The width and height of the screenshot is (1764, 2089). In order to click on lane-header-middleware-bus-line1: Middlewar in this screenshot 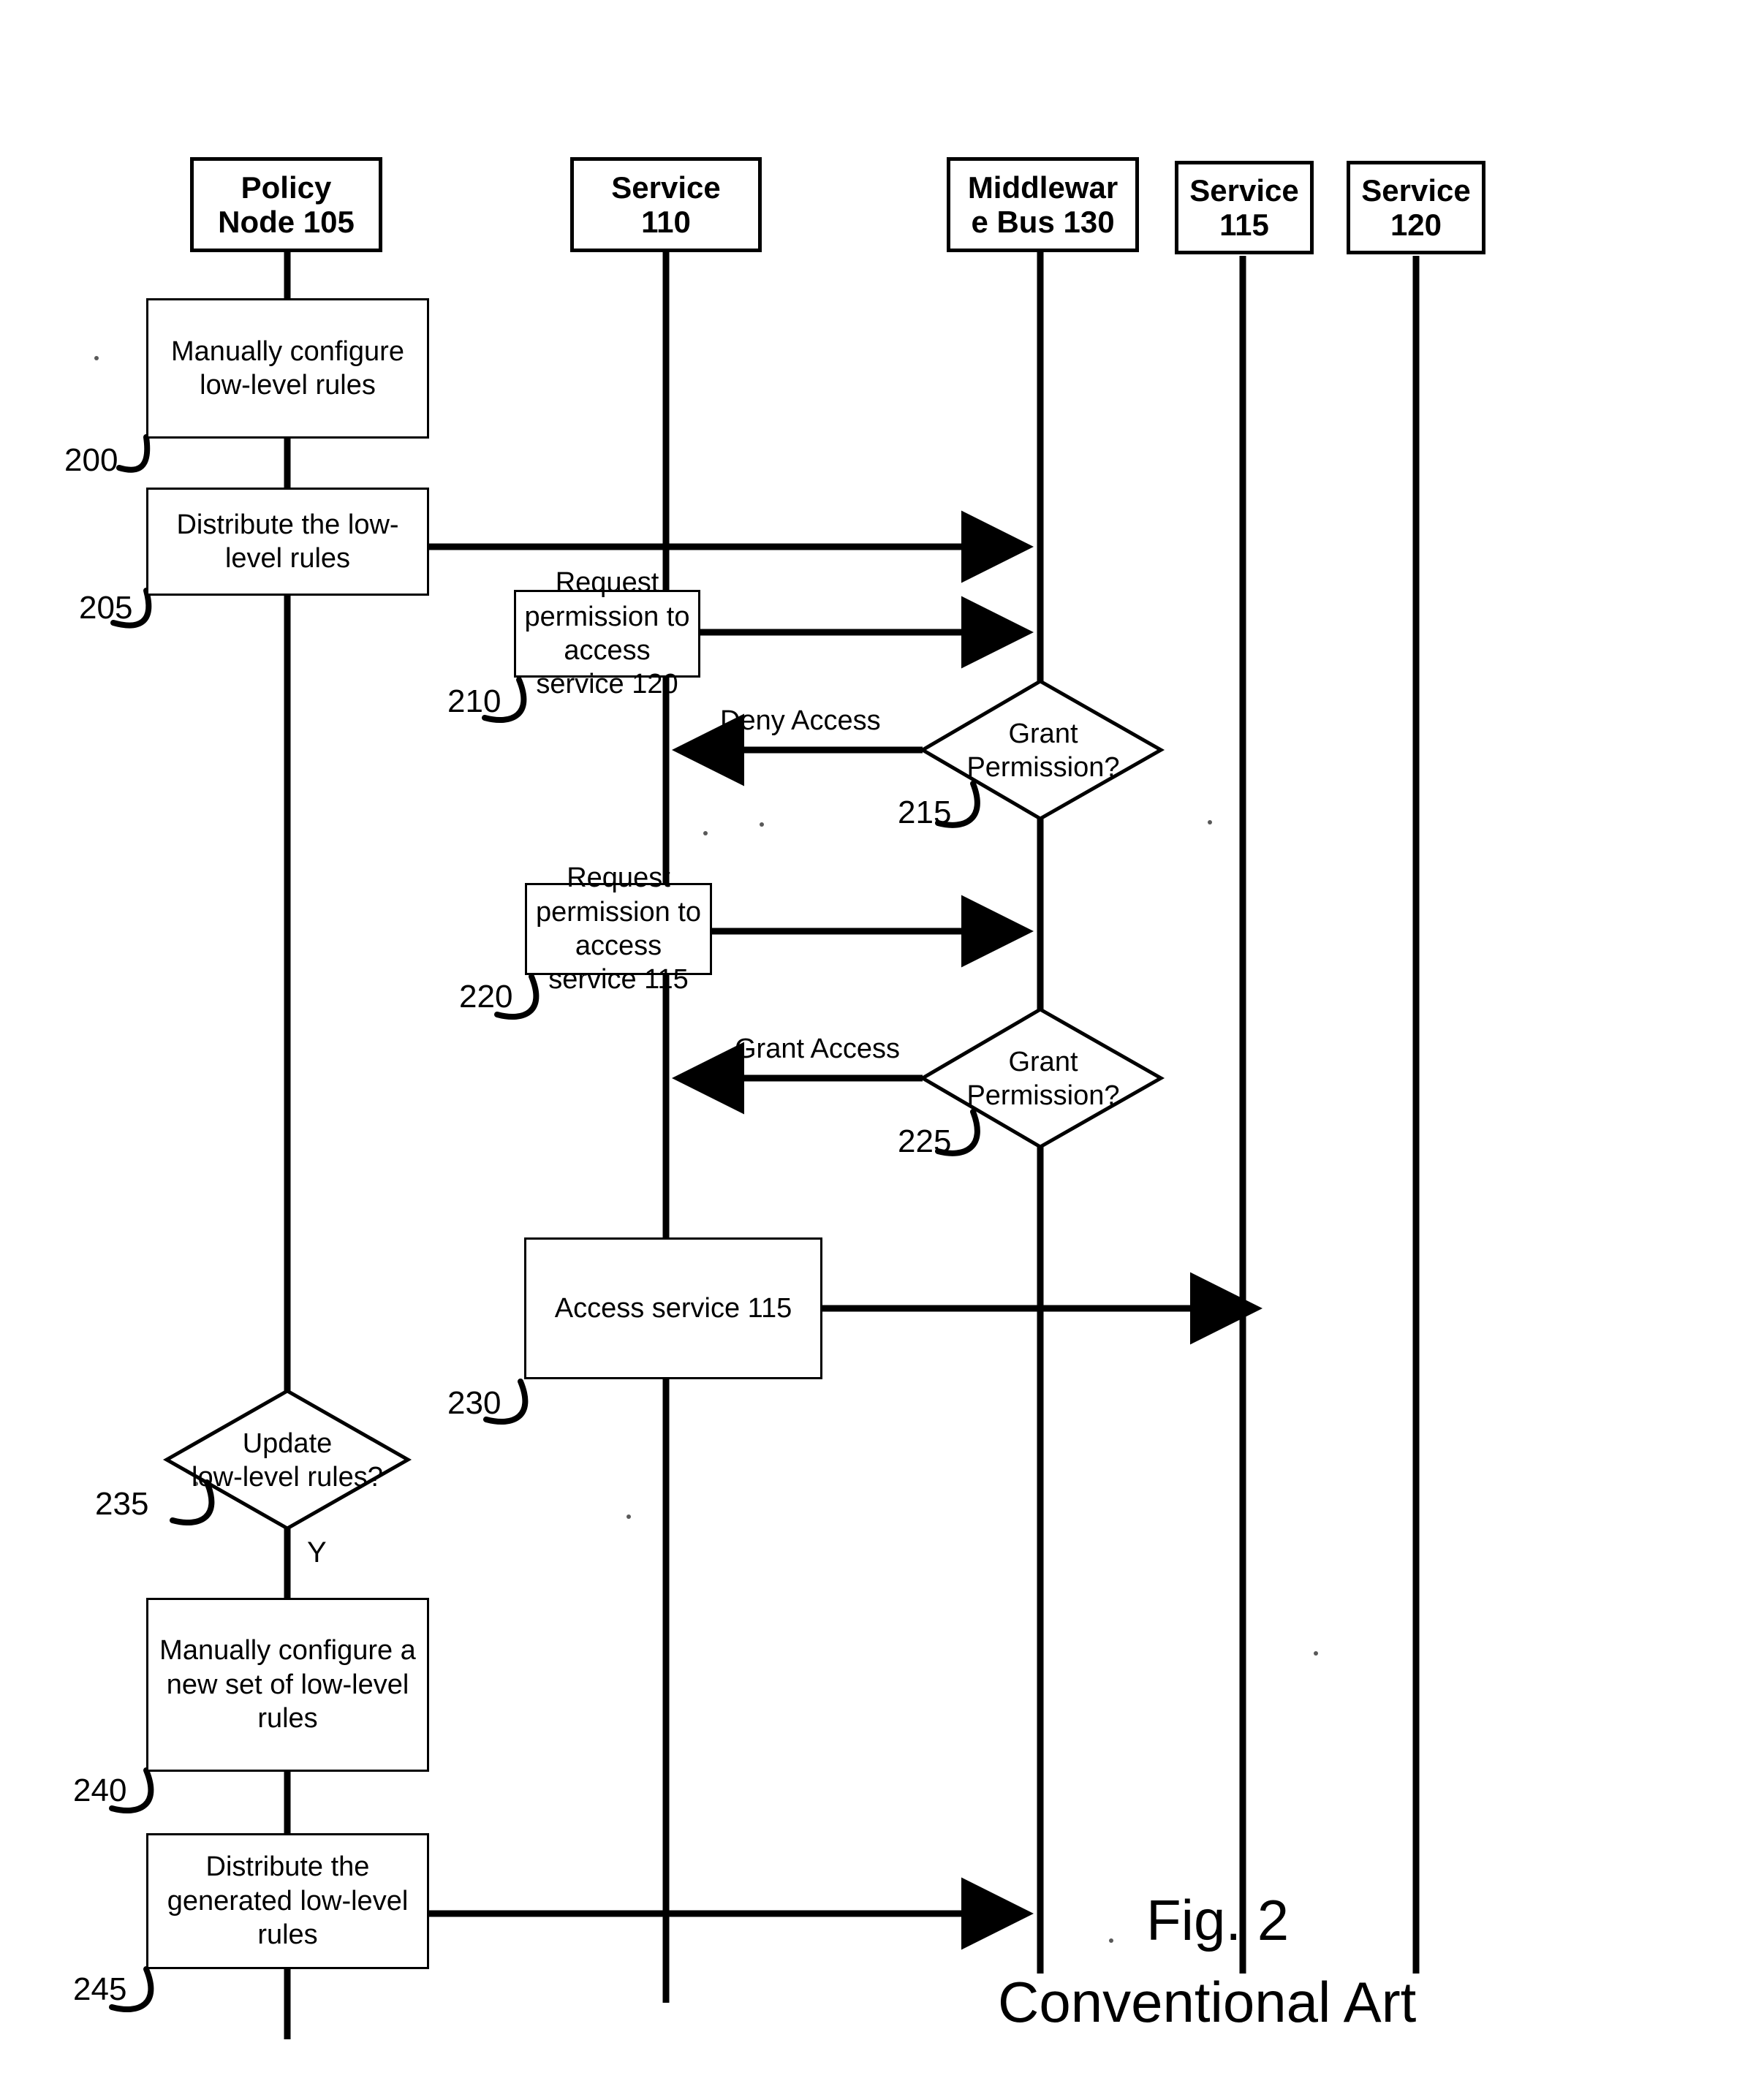, I will do `click(1042, 188)`.